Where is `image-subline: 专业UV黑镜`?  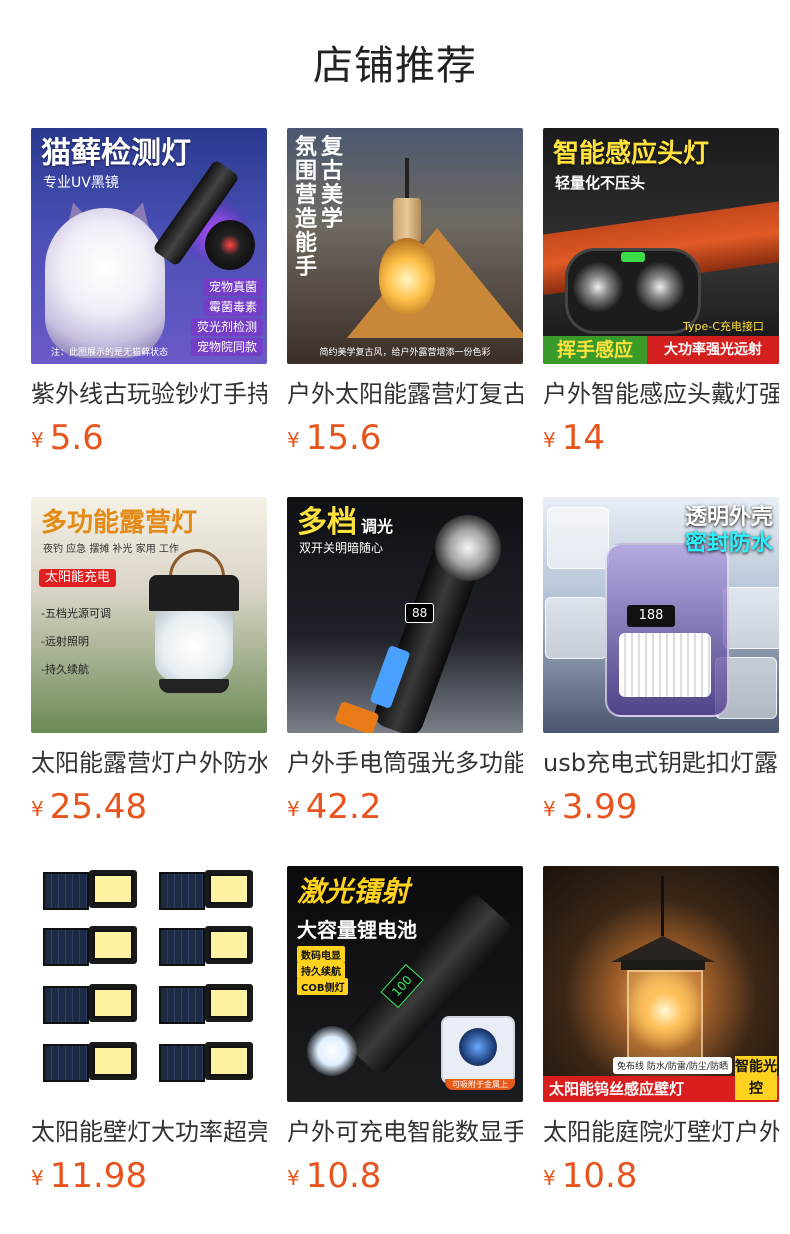
image-subline: 专业UV黑镜 is located at coordinates (81, 183).